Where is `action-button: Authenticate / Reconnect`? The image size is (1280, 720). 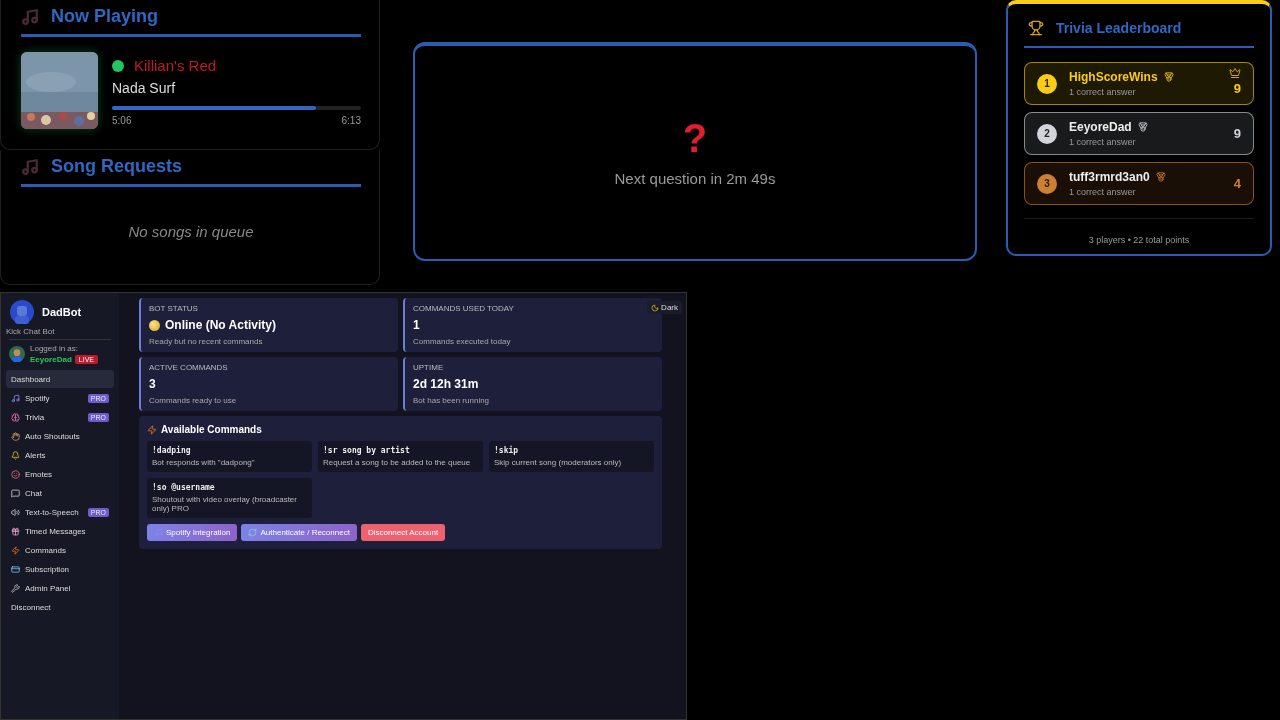
action-button: Authenticate / Reconnect is located at coordinates (299, 532).